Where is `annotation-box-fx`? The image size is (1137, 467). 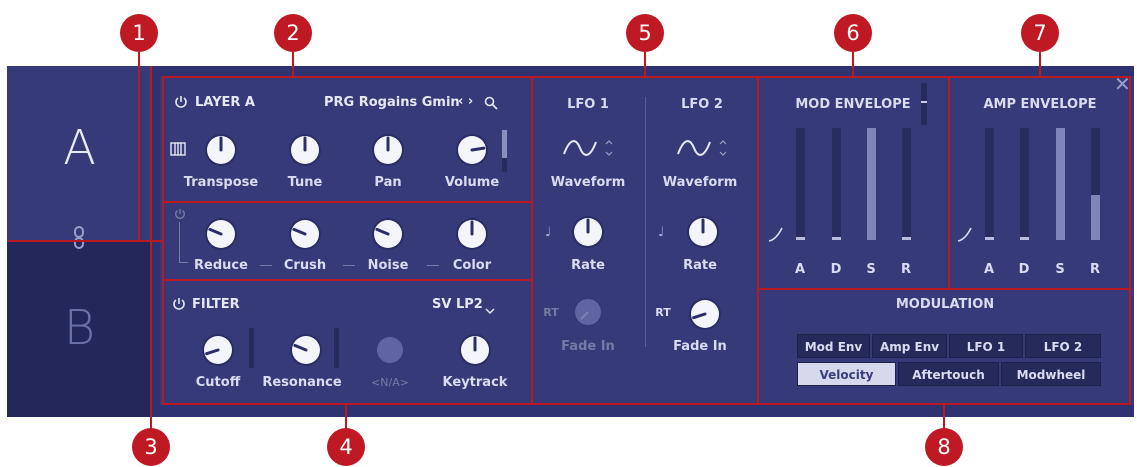 annotation-box-fx is located at coordinates (347, 241).